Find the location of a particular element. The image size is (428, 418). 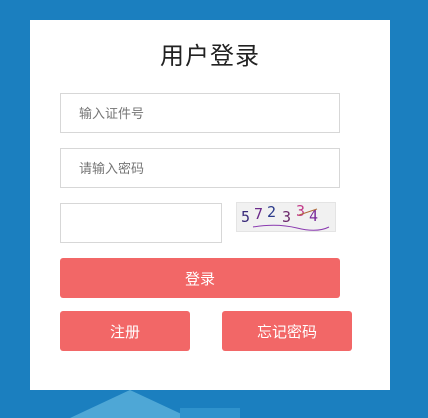

captcha-char-5: 3 is located at coordinates (300, 211).